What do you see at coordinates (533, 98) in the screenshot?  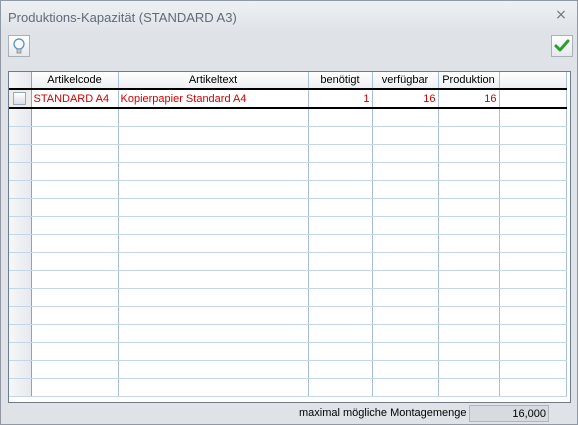 I see `cell-empty` at bounding box center [533, 98].